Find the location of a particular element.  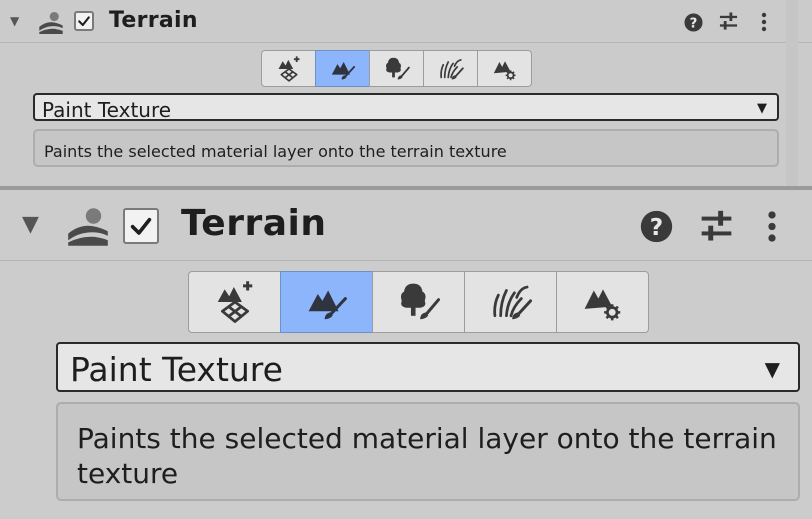

scrollbar is located at coordinates (792, 95).